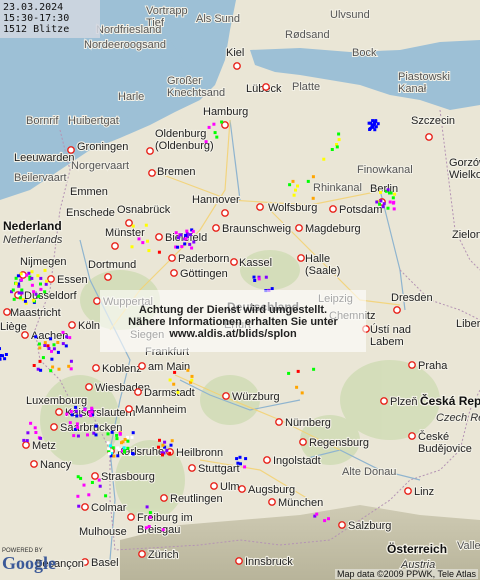  Describe the element at coordinates (29, 563) in the screenshot. I see `google-logo-text: Google` at that location.